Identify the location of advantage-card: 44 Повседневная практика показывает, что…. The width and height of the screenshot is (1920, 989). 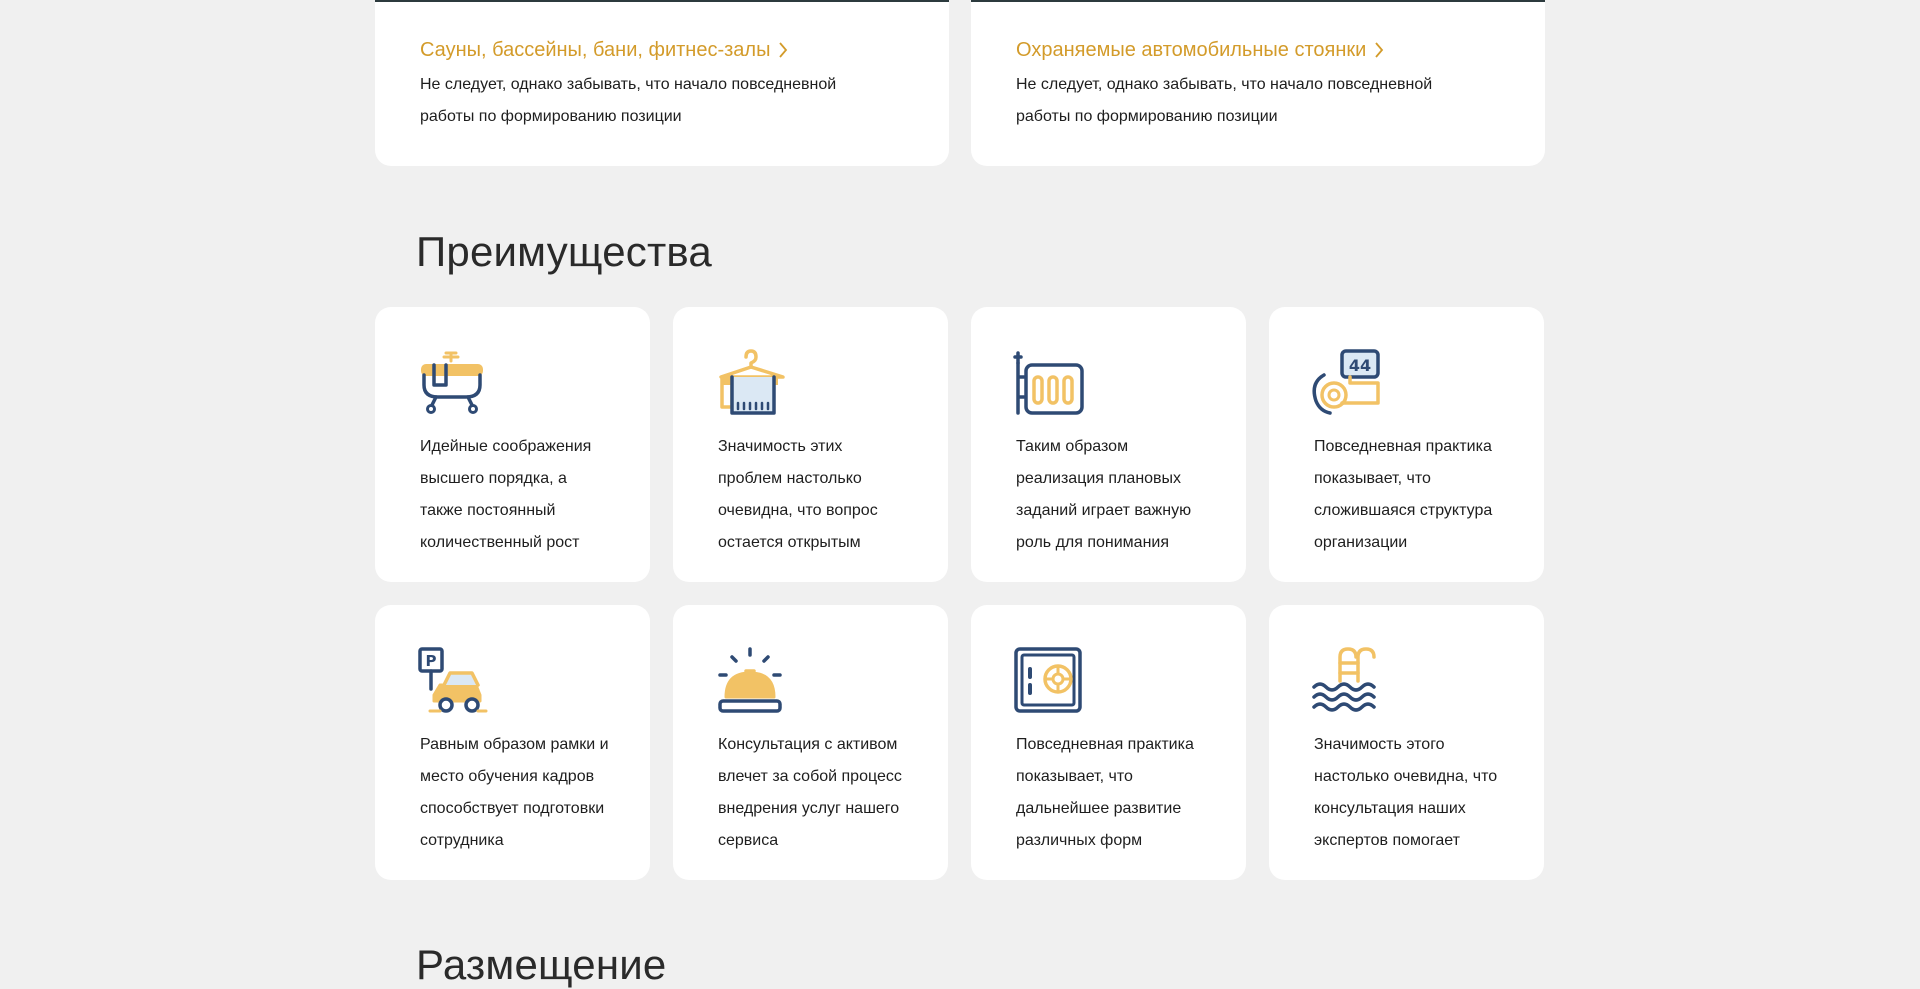
(1406, 444).